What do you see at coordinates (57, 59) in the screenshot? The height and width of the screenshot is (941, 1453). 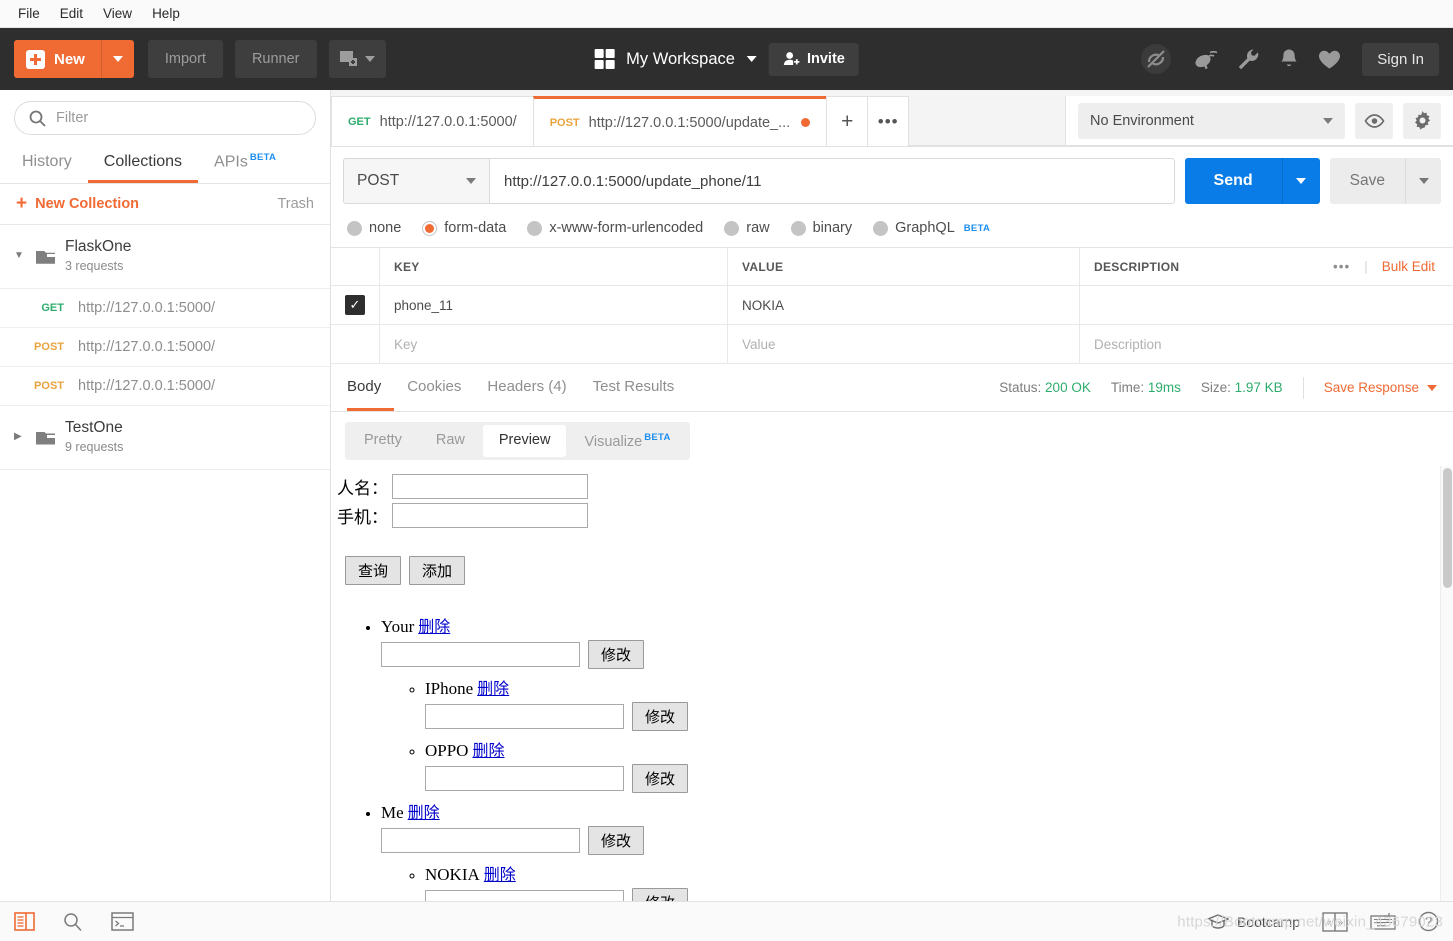 I see `new-button: New` at bounding box center [57, 59].